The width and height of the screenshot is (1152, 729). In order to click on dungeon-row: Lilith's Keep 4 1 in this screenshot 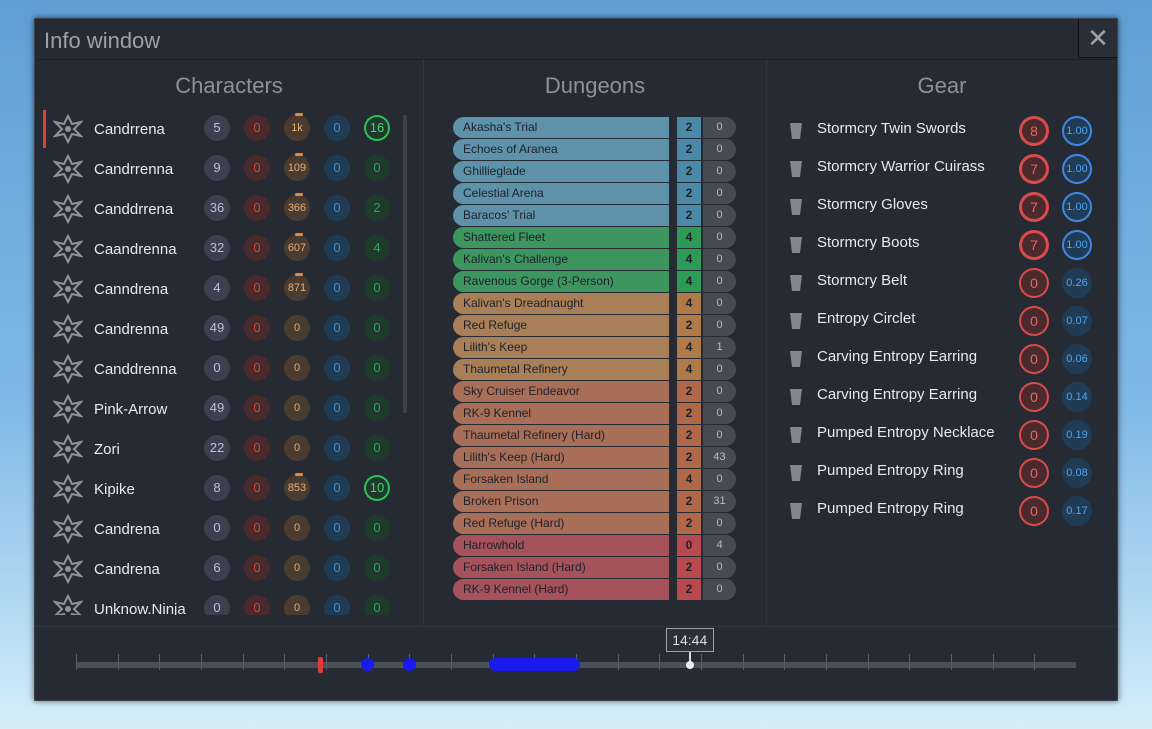, I will do `click(594, 347)`.